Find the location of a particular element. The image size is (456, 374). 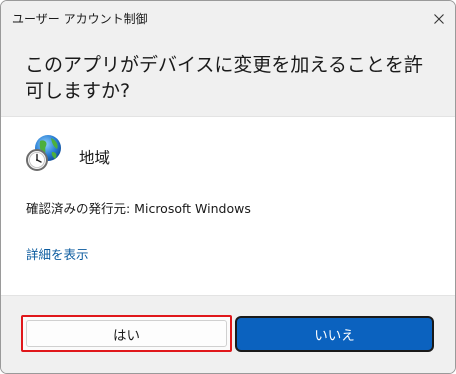

no-button: いいえ is located at coordinates (334, 334).